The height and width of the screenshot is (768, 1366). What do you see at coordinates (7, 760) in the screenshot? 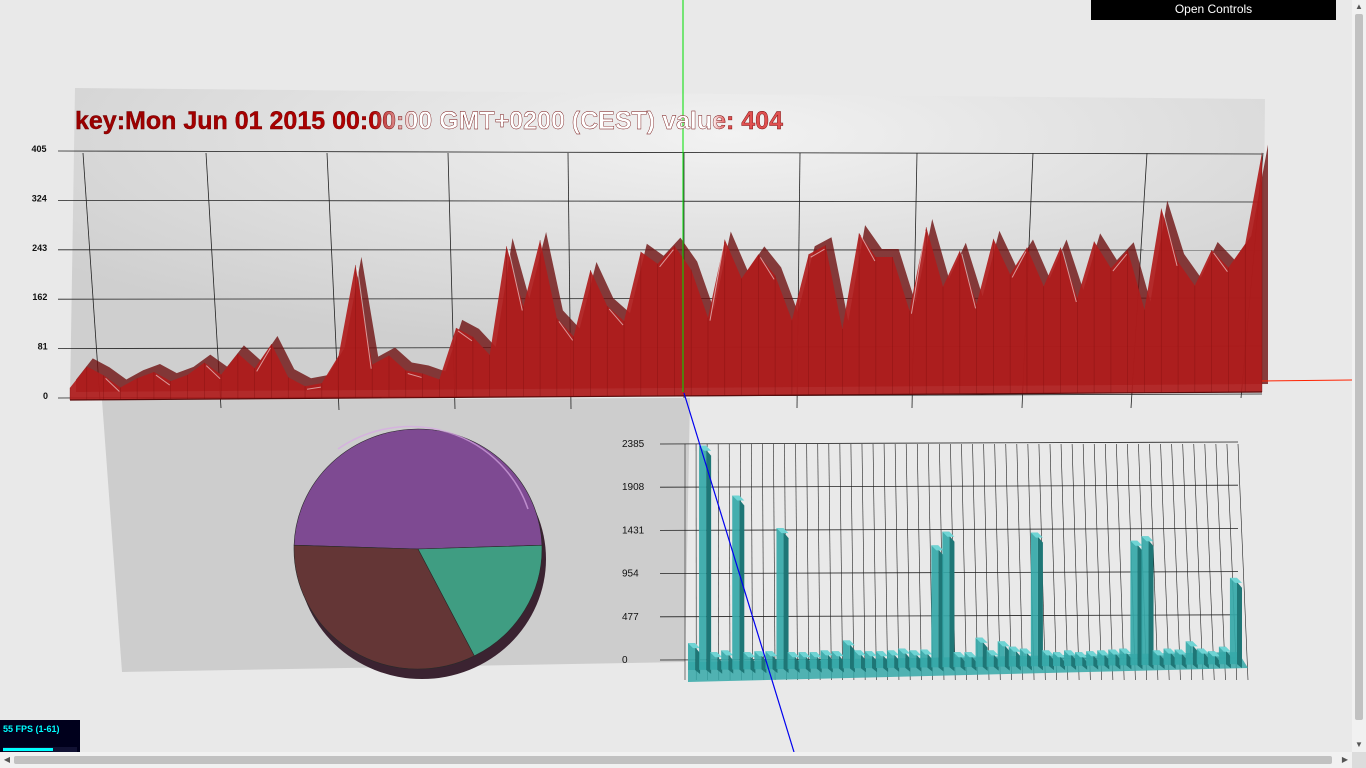
I see `scroll-left-icon: ◀` at bounding box center [7, 760].